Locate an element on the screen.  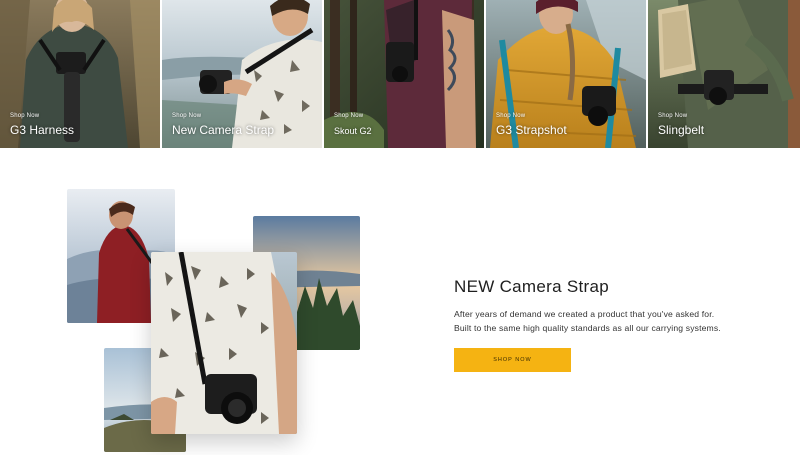
tile-title: G3 Harness is located at coordinates (42, 130).